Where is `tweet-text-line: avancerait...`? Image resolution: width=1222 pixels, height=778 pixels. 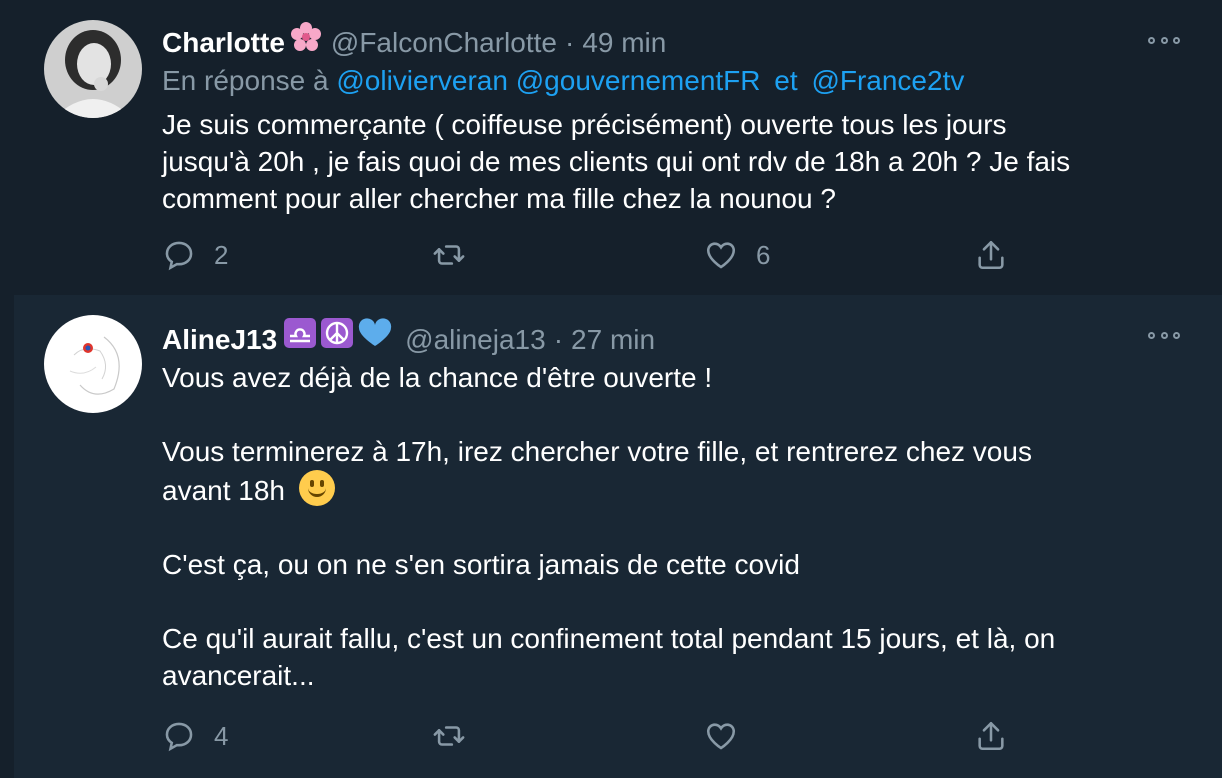 tweet-text-line: avancerait... is located at coordinates (238, 675).